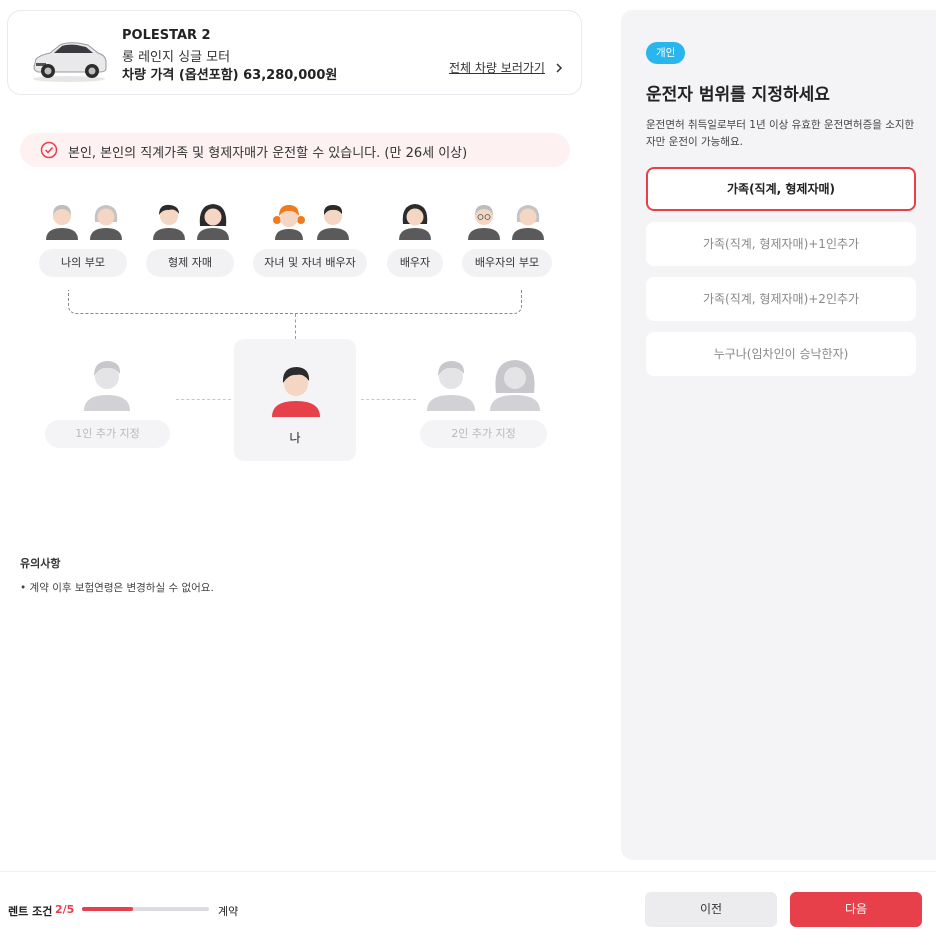 This screenshot has height=934, width=936. What do you see at coordinates (213, 222) in the screenshot?
I see `sister-avatar-icon` at bounding box center [213, 222].